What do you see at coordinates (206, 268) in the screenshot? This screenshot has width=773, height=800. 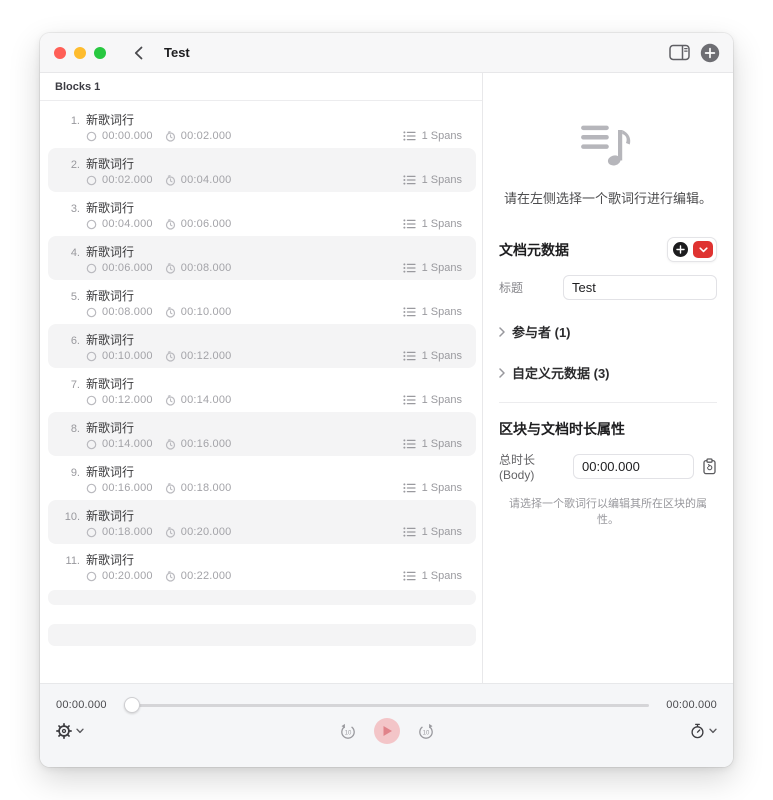 I see `end-time: 00:08.000` at bounding box center [206, 268].